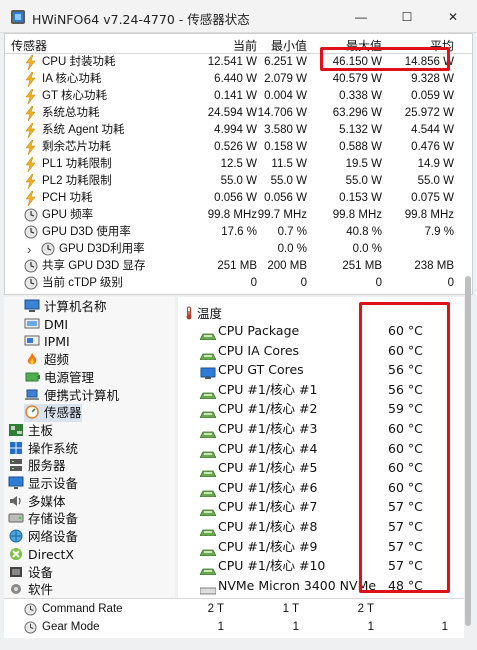 This screenshot has height=650, width=477. Describe the element at coordinates (268, 389) in the screenshot. I see `temperature-sensor-name: CPU #1/核心 #1` at that location.